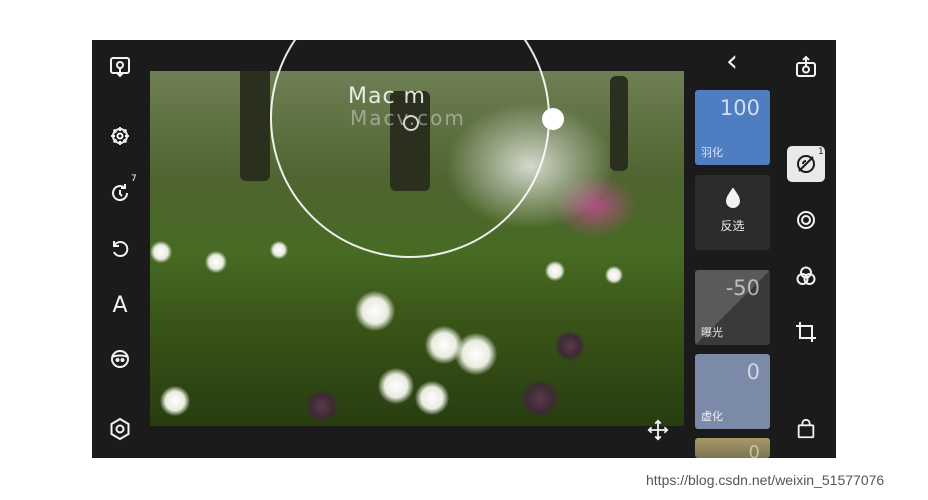 The width and height of the screenshot is (928, 500). What do you see at coordinates (120, 67) in the screenshot?
I see `export-icon` at bounding box center [120, 67].